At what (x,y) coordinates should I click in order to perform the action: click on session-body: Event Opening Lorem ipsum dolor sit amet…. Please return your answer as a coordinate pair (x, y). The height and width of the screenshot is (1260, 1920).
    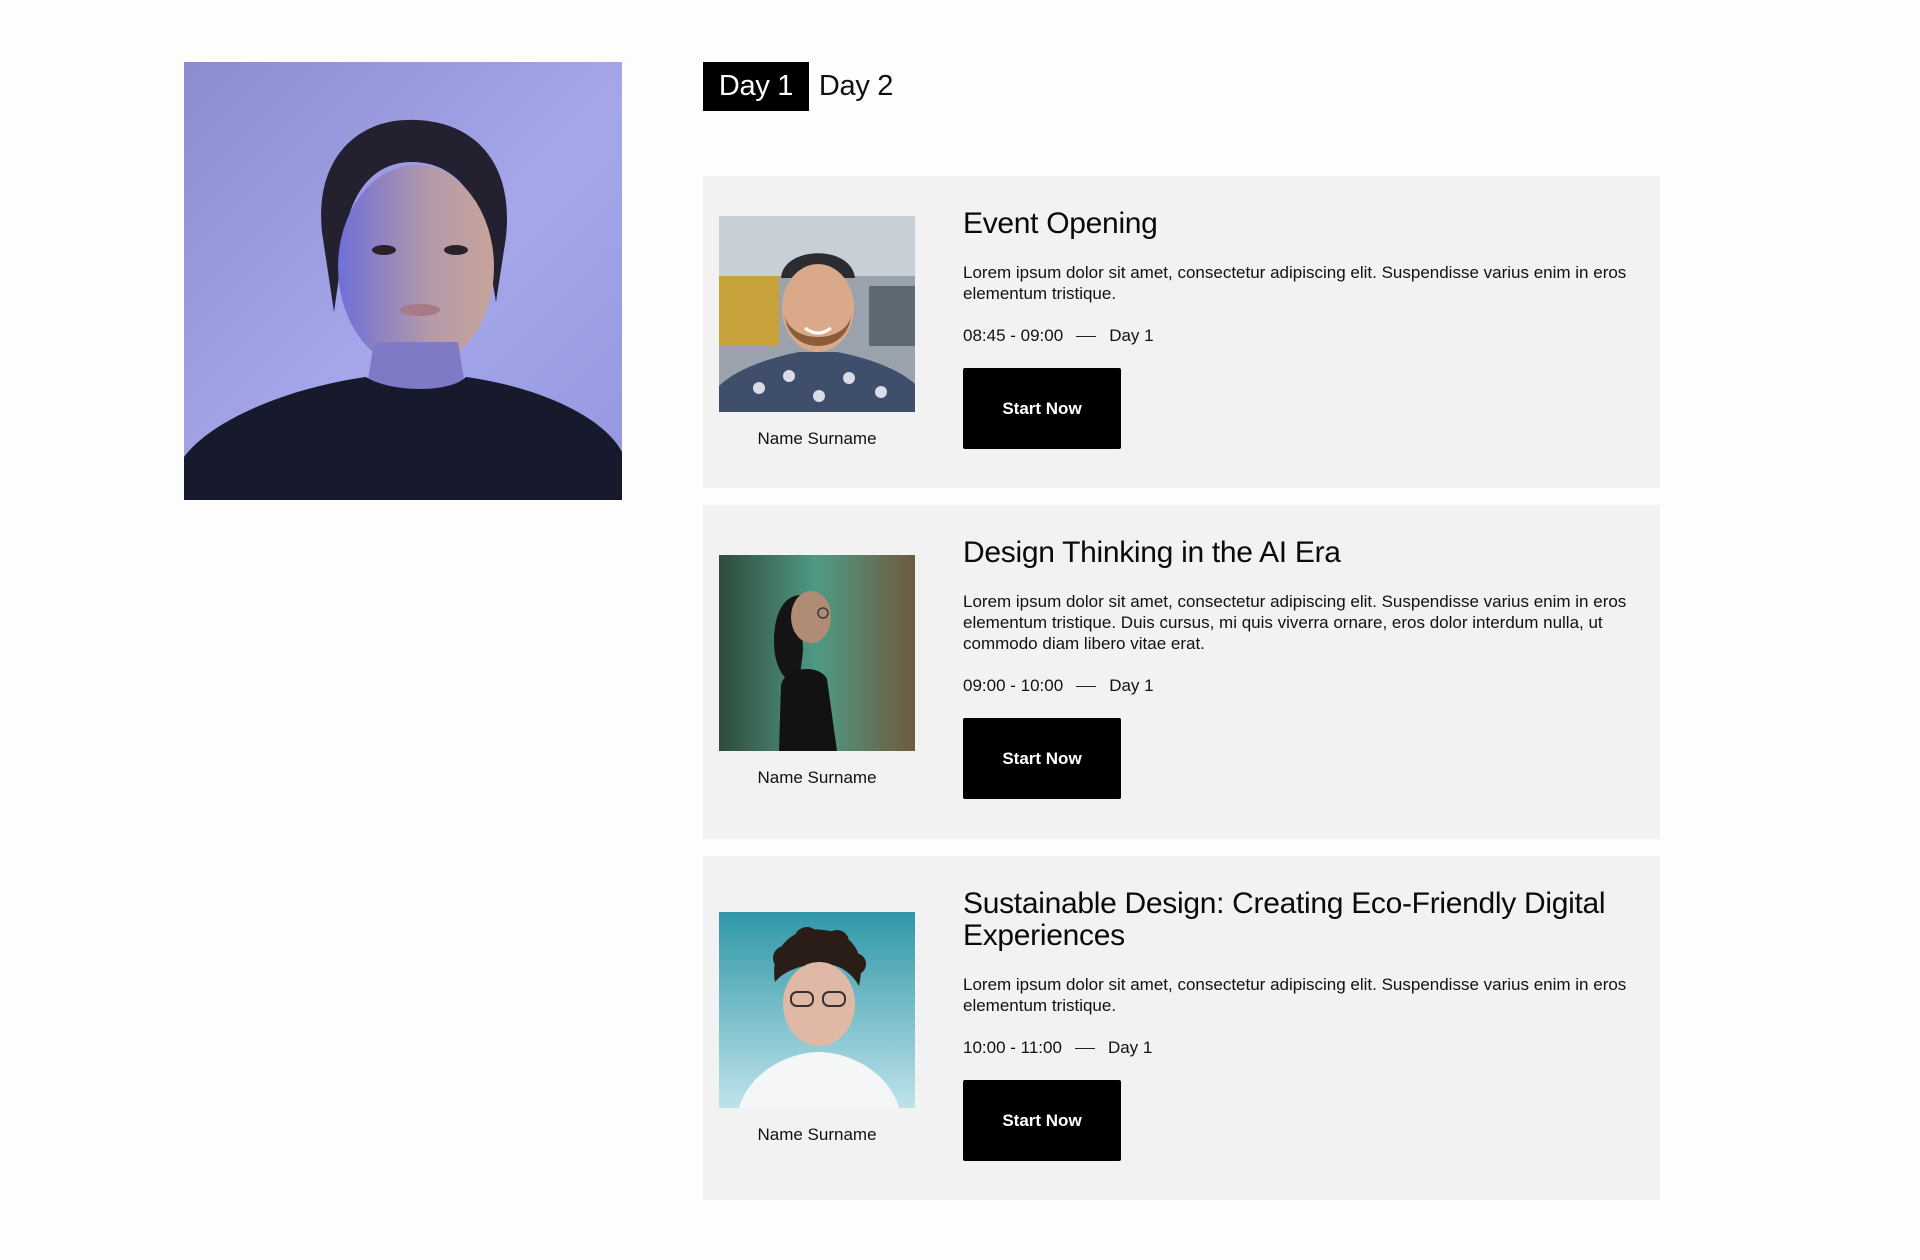
    Looking at the image, I should click on (1304, 328).